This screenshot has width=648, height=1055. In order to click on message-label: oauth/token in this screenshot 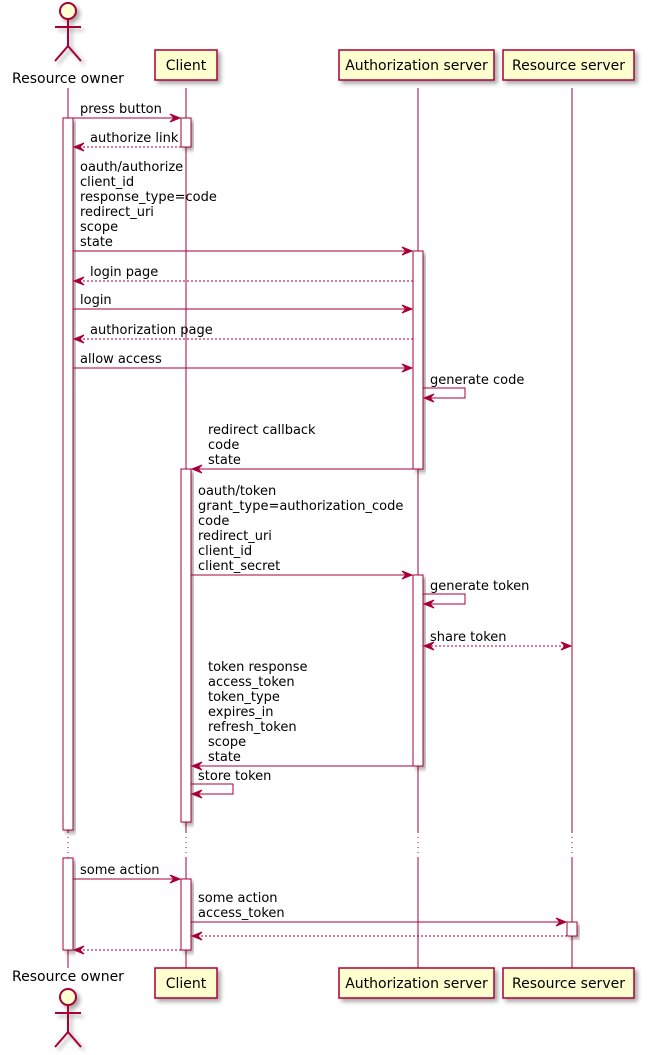, I will do `click(237, 491)`.